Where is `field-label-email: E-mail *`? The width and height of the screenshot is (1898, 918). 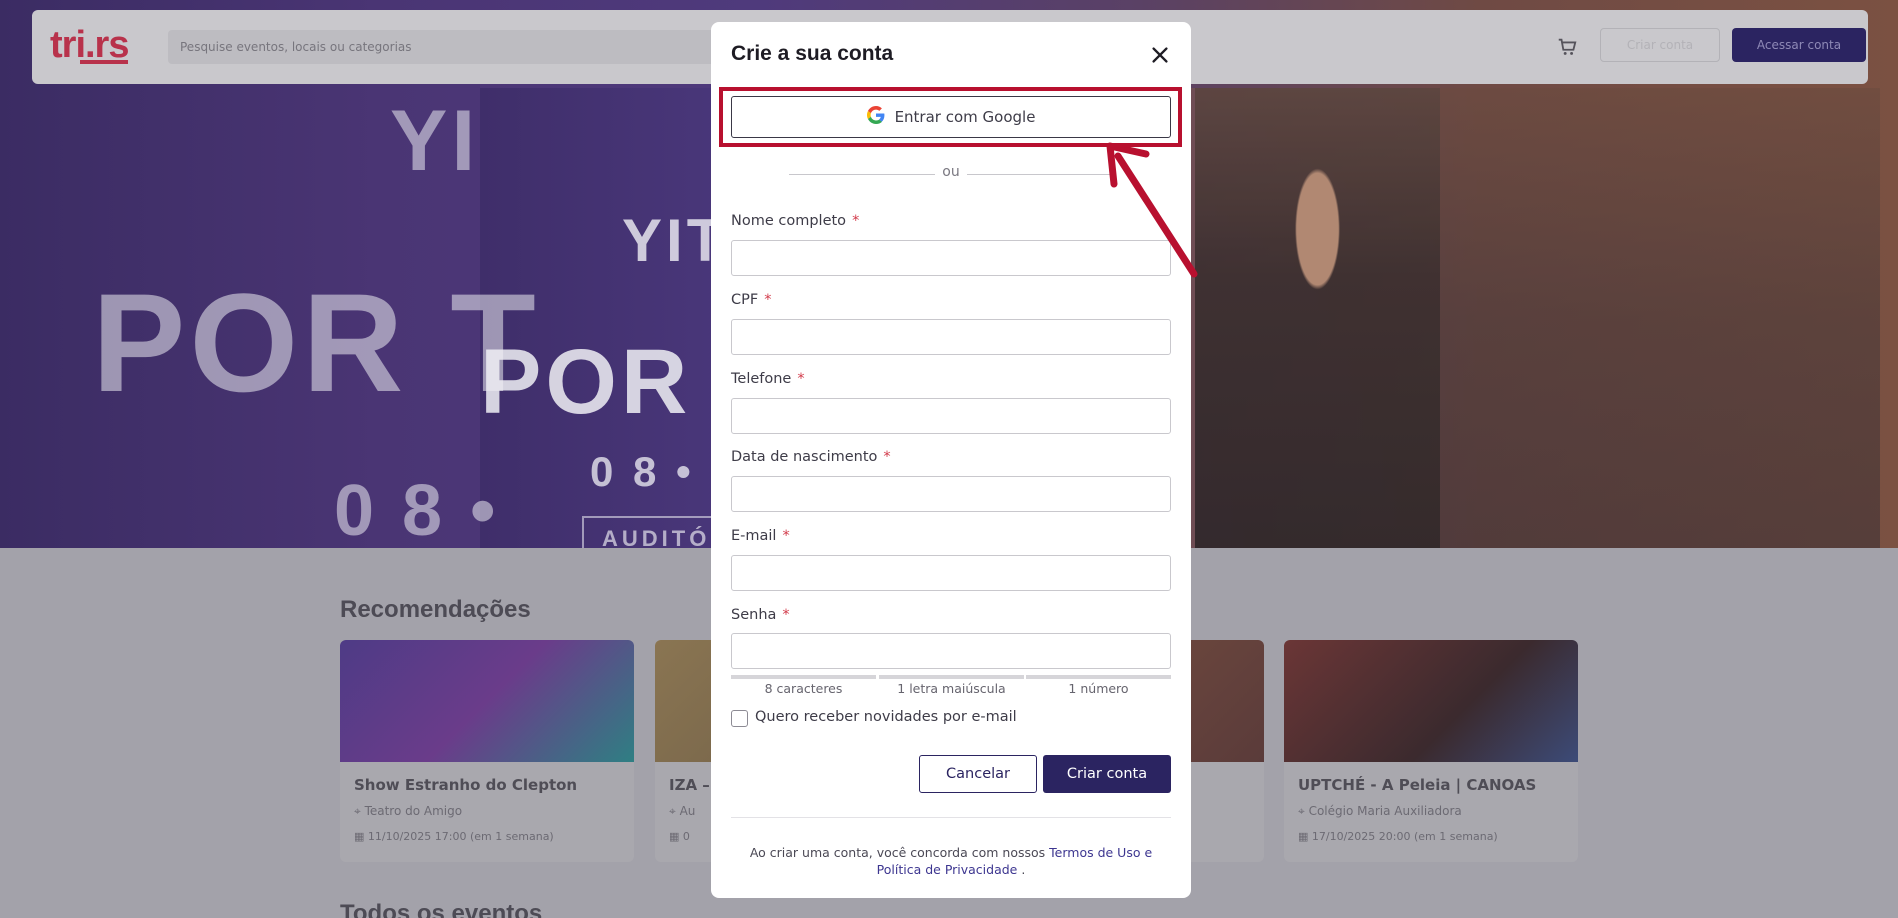
field-label-email: E-mail * is located at coordinates (760, 536).